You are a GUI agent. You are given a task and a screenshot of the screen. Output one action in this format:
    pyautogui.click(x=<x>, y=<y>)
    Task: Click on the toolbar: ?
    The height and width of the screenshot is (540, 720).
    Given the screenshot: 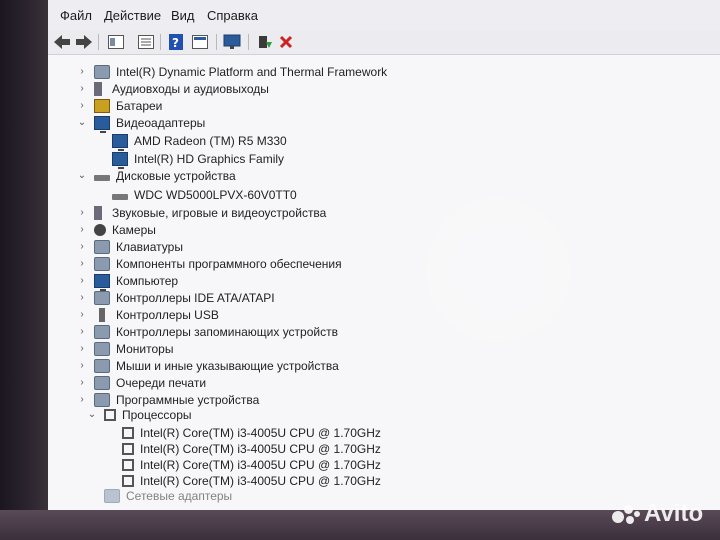 What is the action you would take?
    pyautogui.click(x=384, y=42)
    